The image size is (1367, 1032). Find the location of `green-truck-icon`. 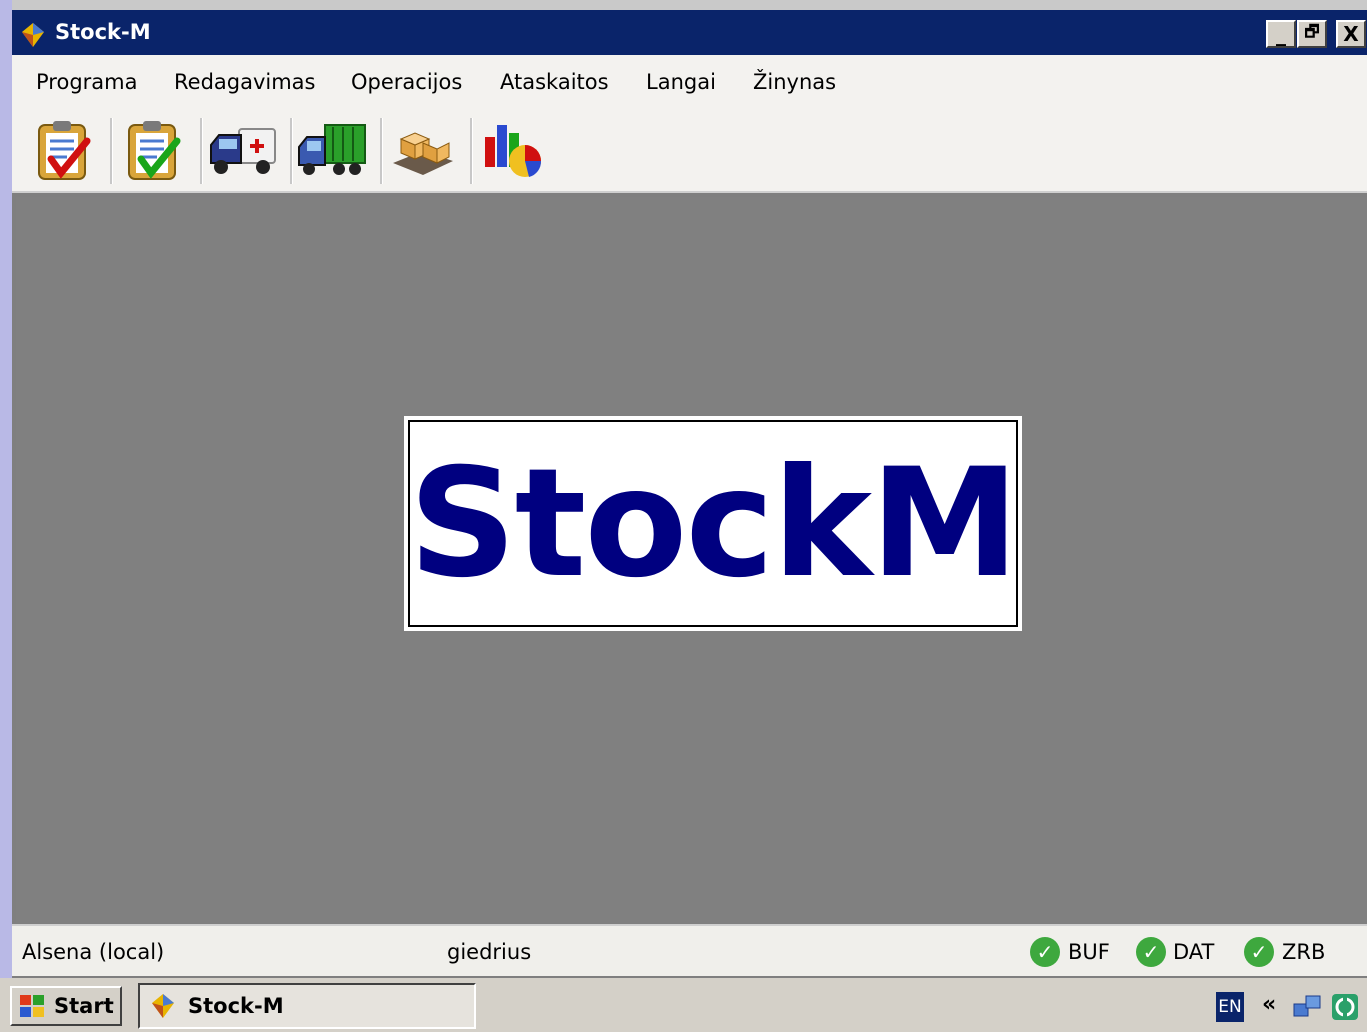

green-truck-icon is located at coordinates (332, 149).